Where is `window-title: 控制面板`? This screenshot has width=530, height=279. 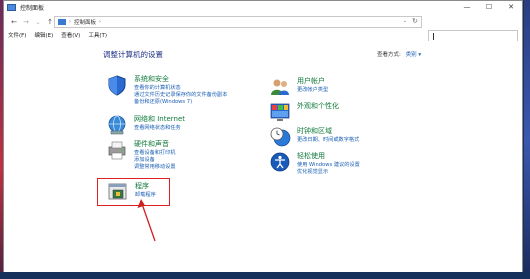
window-title: 控制面板 is located at coordinates (32, 8).